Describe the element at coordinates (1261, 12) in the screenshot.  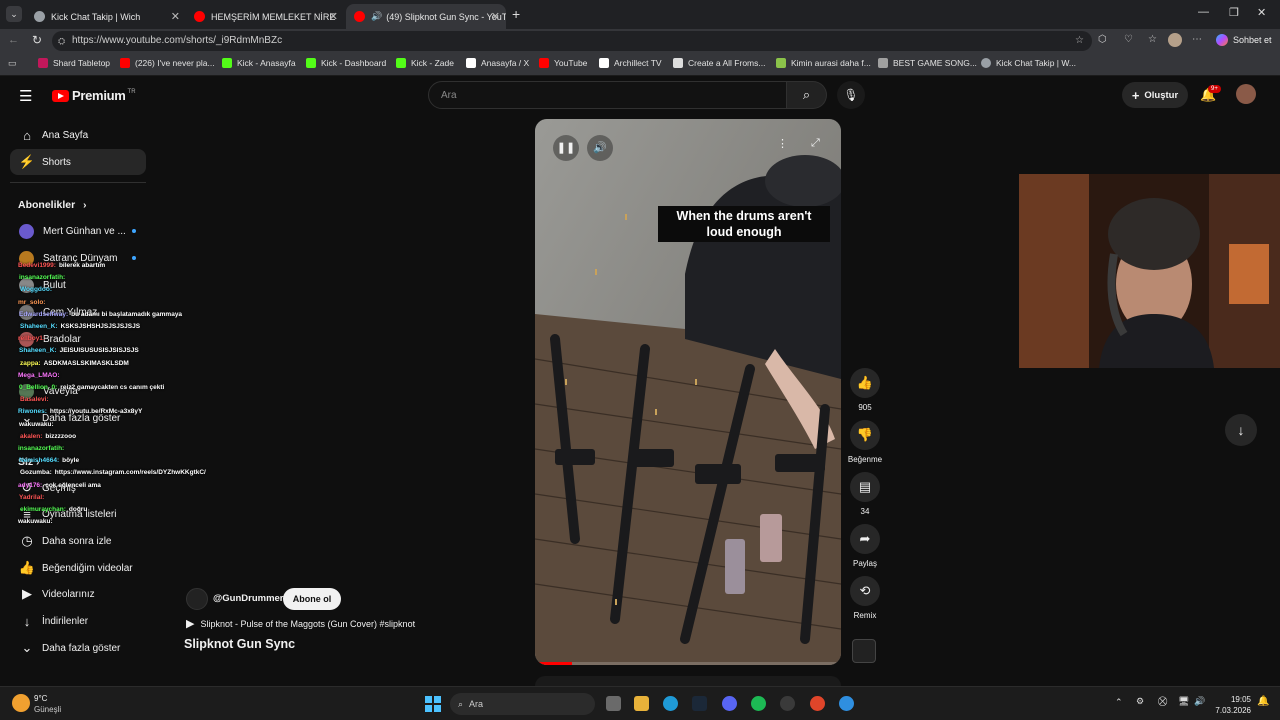
I see `close-window-button: ✕` at that location.